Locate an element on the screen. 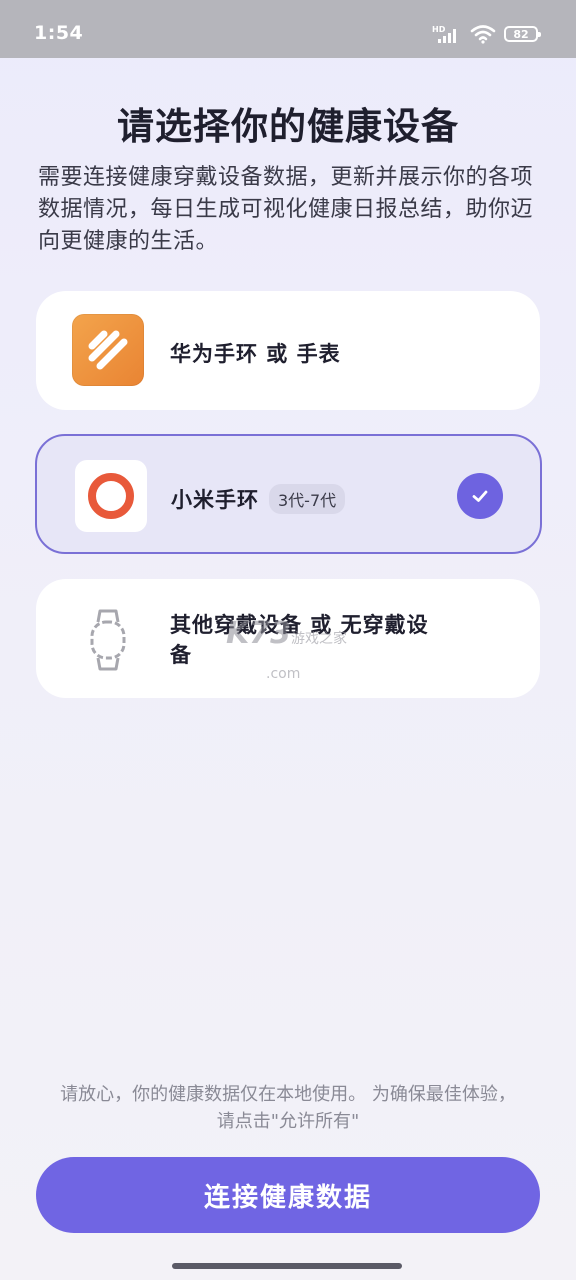 The image size is (576, 1280). svg-text: HD is located at coordinates (439, 29).